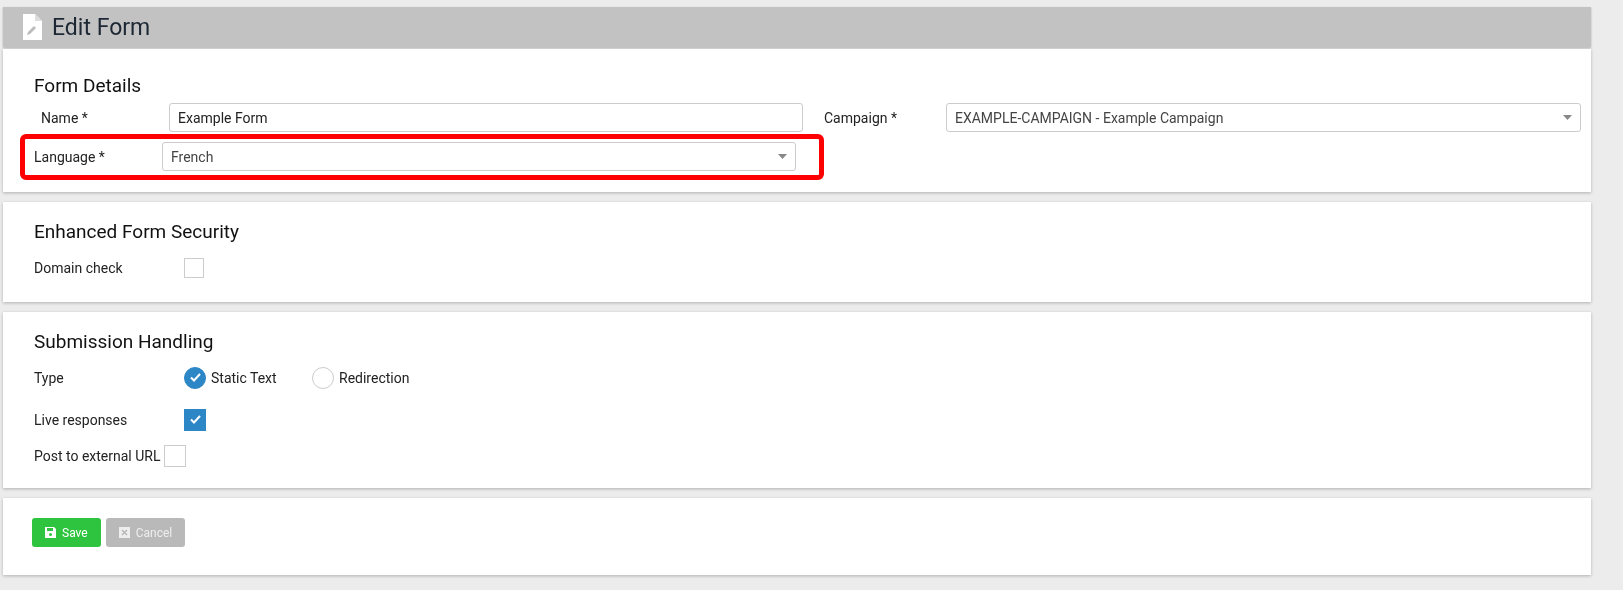 The image size is (1623, 590). I want to click on field-label: Campaign *, so click(860, 117).